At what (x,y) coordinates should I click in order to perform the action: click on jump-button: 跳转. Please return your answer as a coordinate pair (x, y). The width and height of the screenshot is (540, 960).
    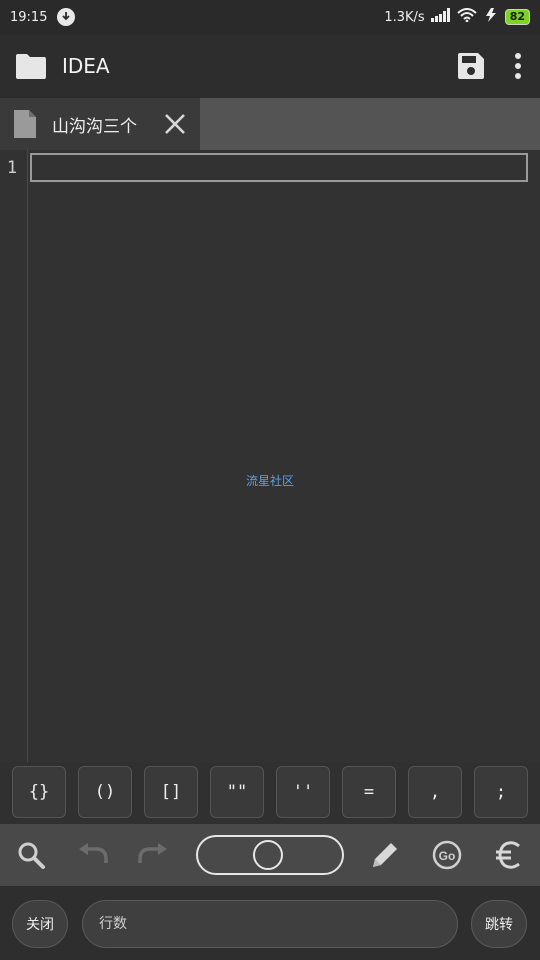
    Looking at the image, I should click on (499, 924).